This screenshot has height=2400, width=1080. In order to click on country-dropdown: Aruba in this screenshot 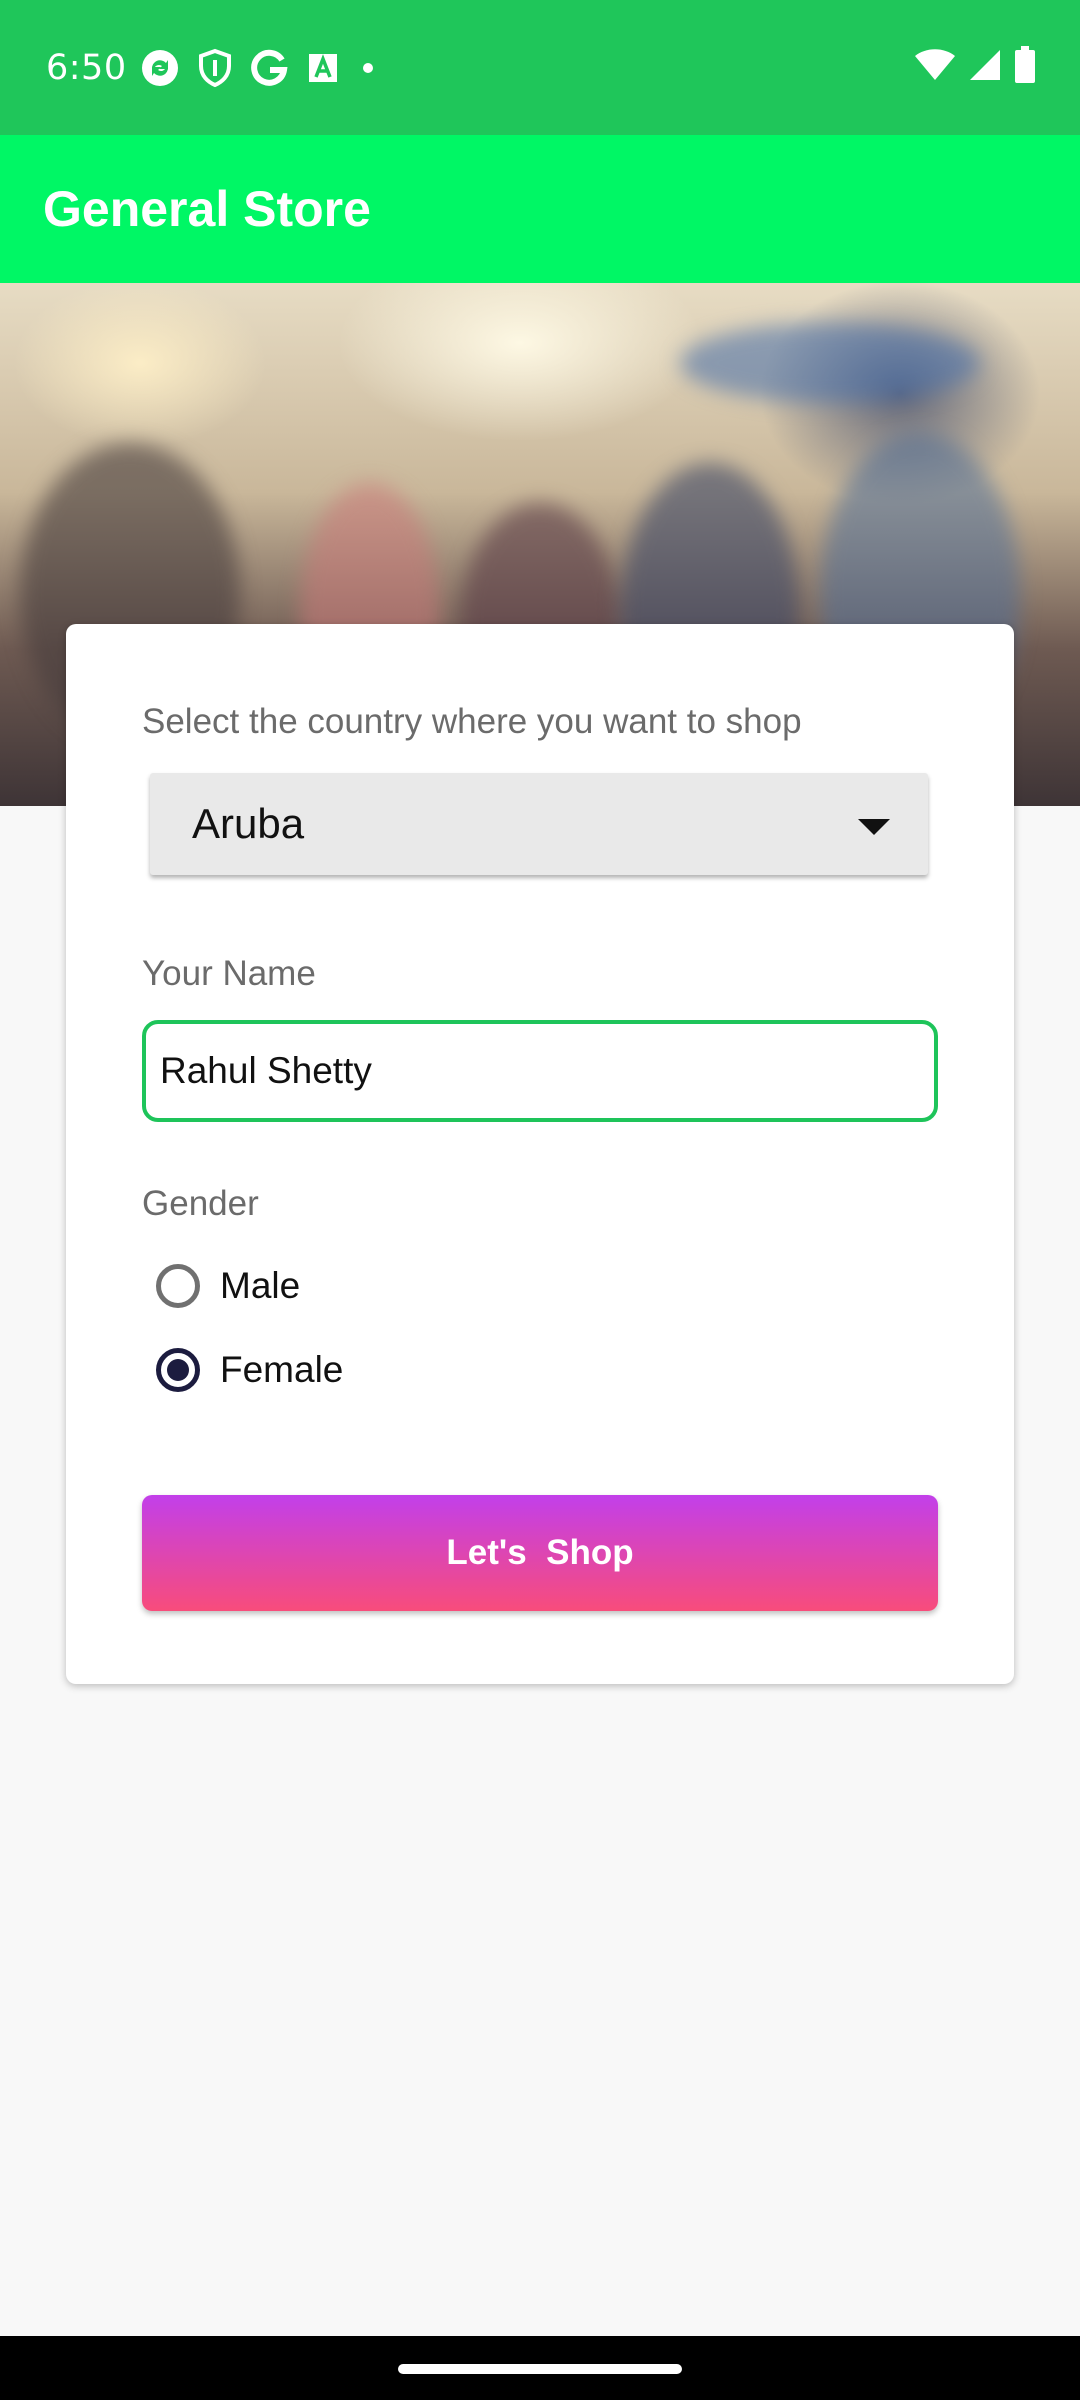, I will do `click(539, 824)`.